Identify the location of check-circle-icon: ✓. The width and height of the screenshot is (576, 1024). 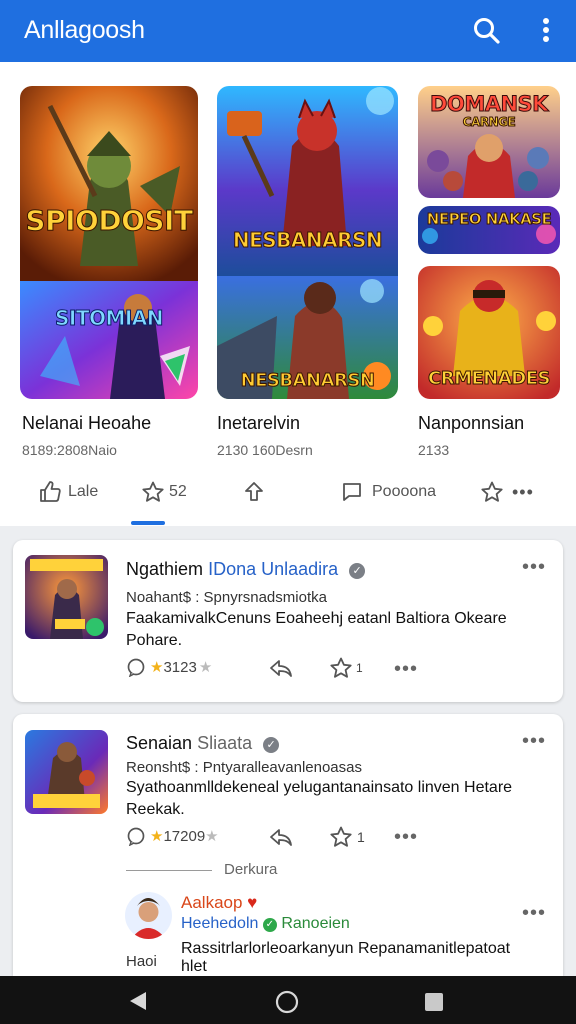
(269, 925).